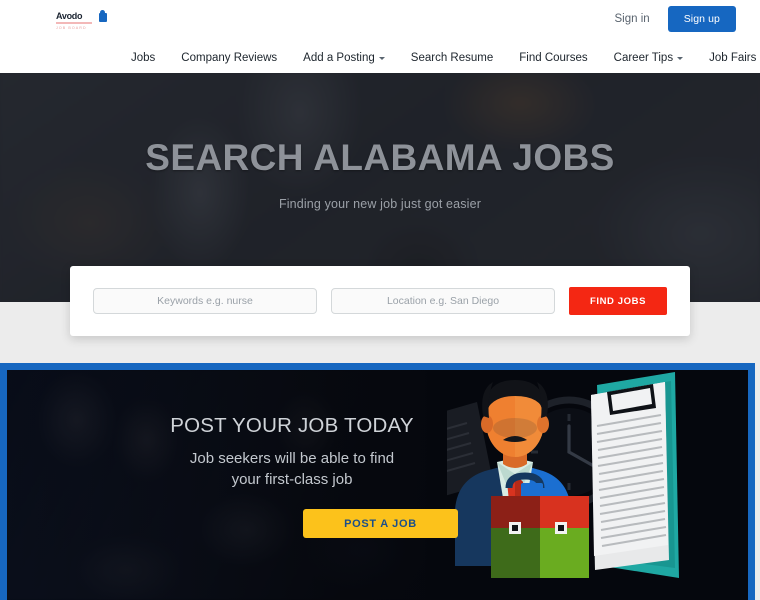 Image resolution: width=760 pixels, height=600 pixels. Describe the element at coordinates (380, 204) in the screenshot. I see `hero-subtitle: Finding your new job just got easier` at that location.